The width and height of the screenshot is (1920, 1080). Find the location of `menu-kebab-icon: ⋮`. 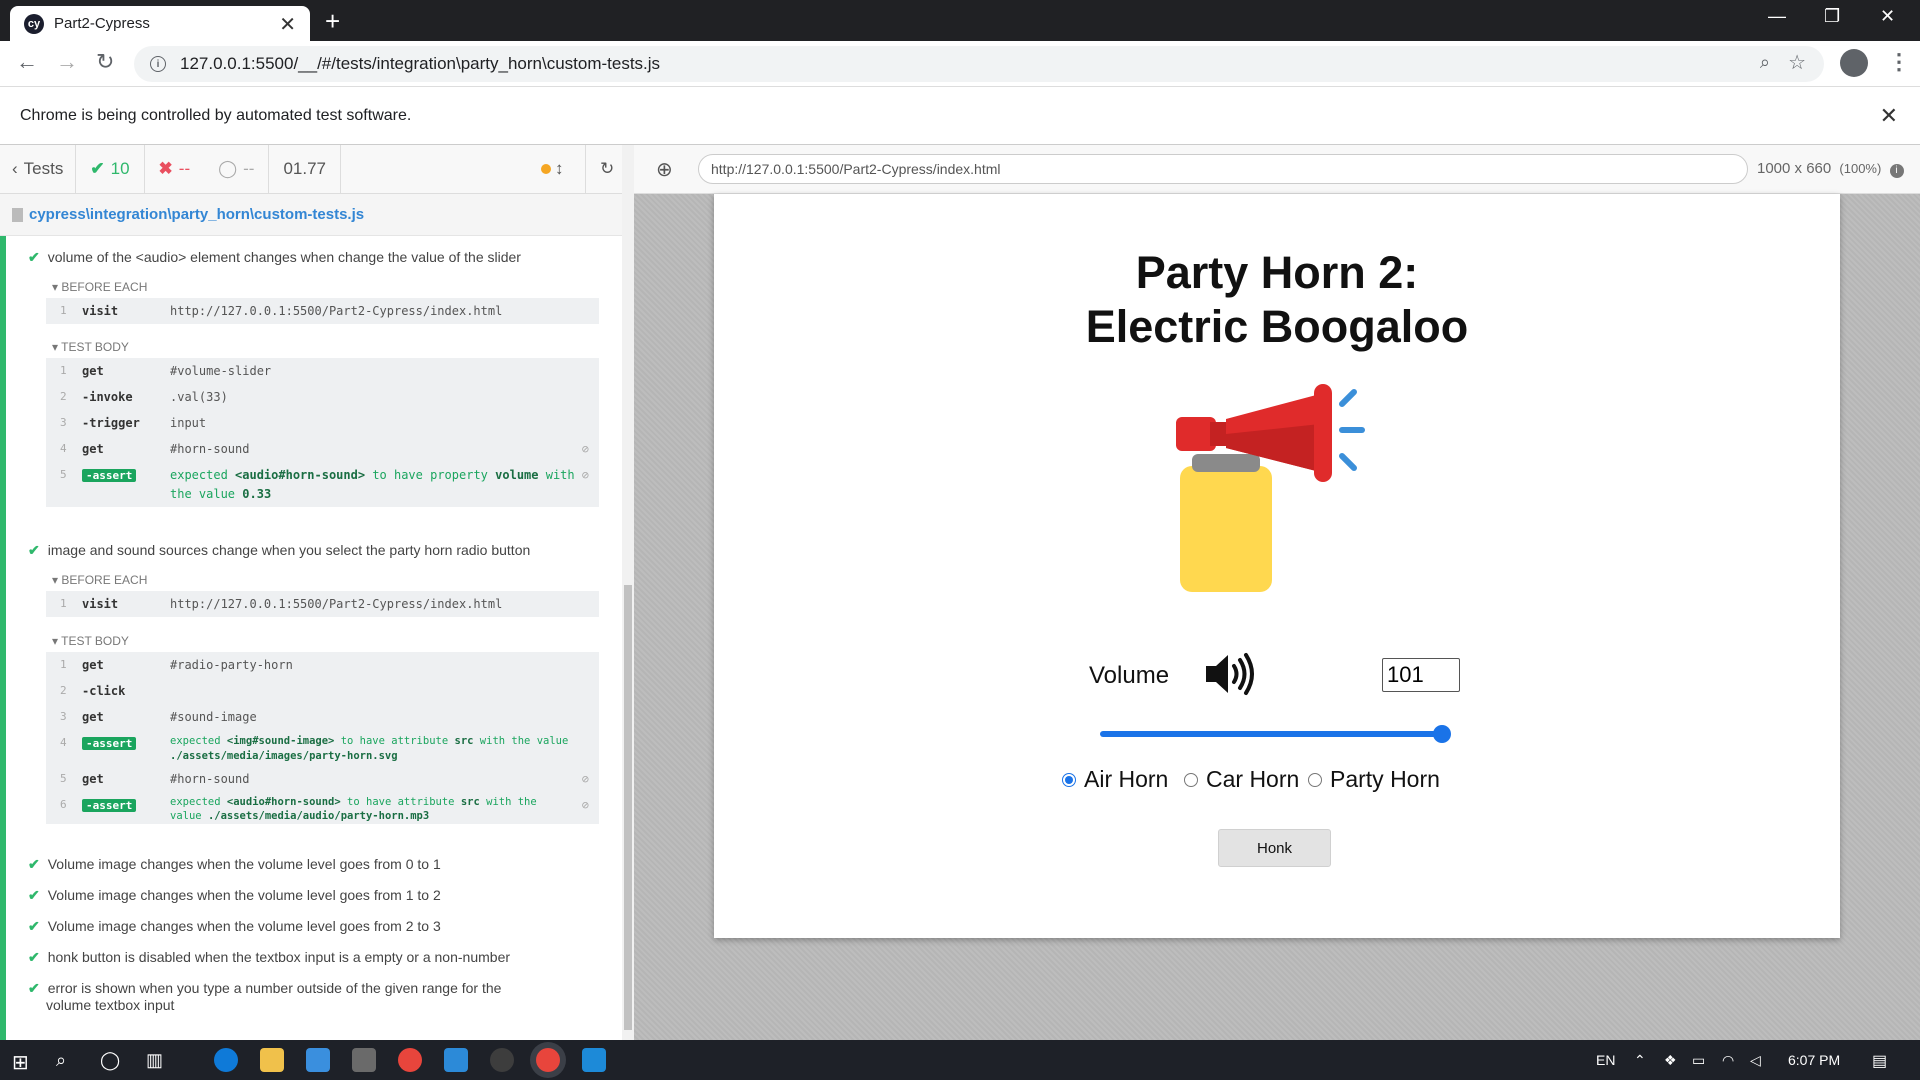

menu-kebab-icon: ⋮ is located at coordinates (1899, 62).